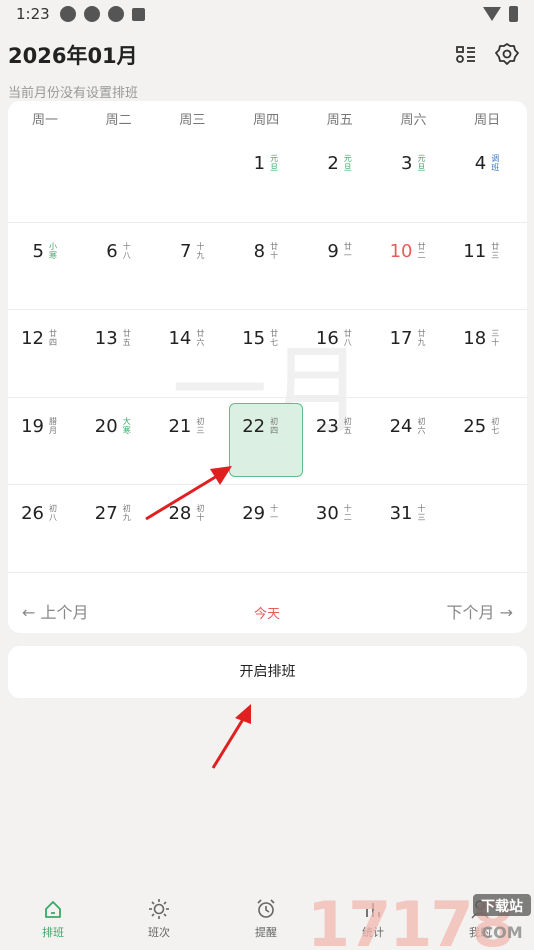  I want to click on site-watermark-logo: 17178 下载站 COM, so click(419, 919).